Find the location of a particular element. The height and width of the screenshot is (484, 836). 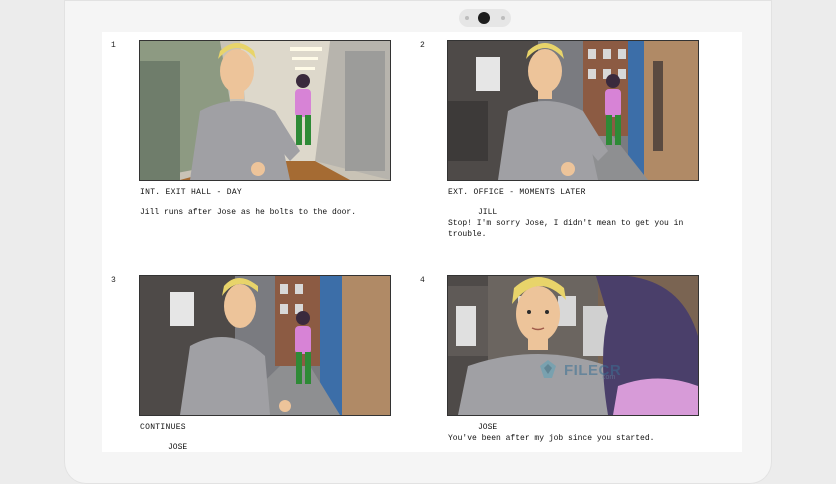

watermark: FILECR .com is located at coordinates (578, 370).